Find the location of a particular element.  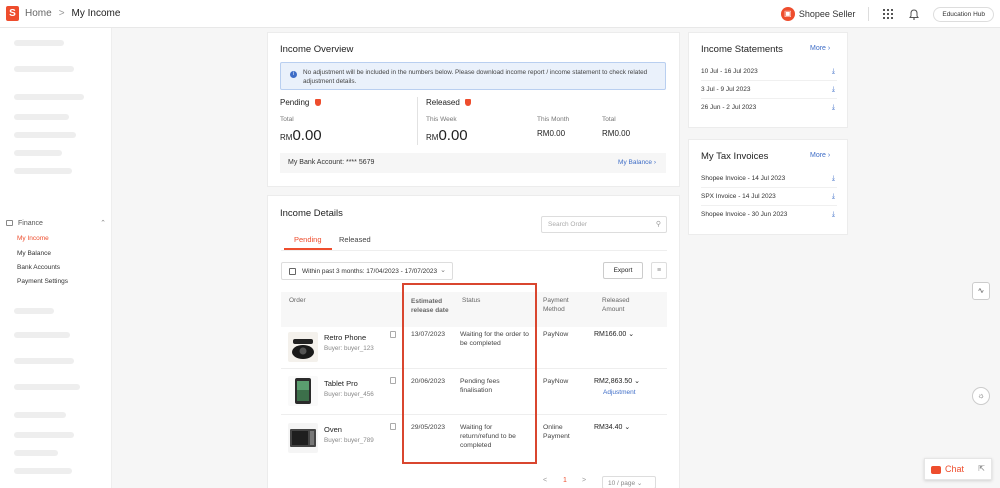

released-amount: RM34.40 ⌄ is located at coordinates (612, 427).